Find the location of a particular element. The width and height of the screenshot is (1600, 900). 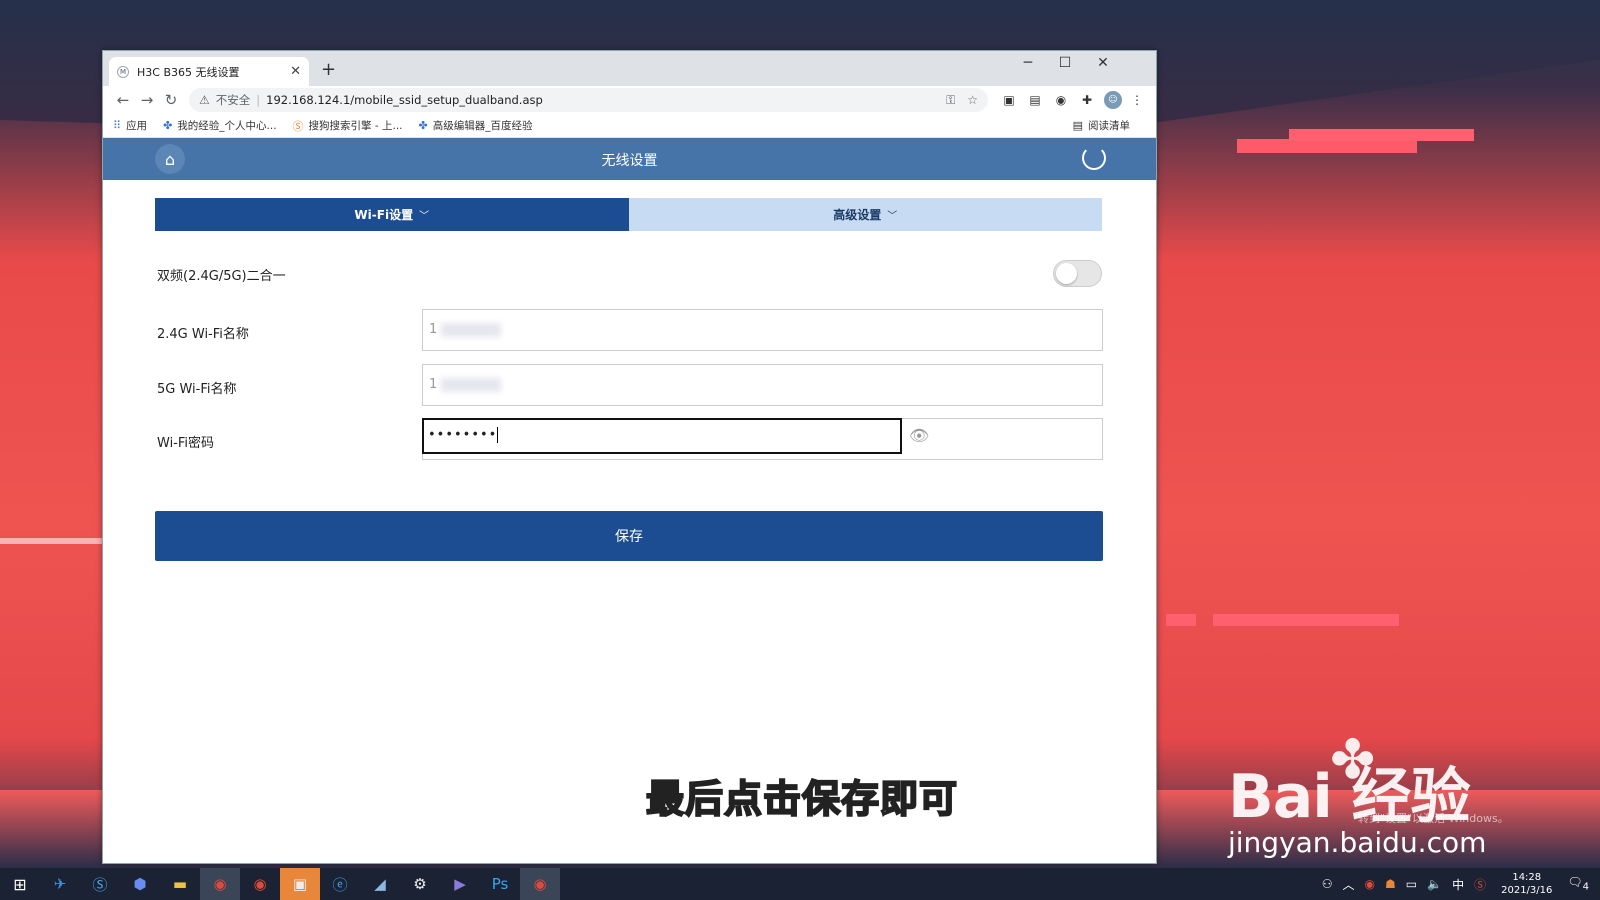

ime-indicator: 中 is located at coordinates (1458, 884).